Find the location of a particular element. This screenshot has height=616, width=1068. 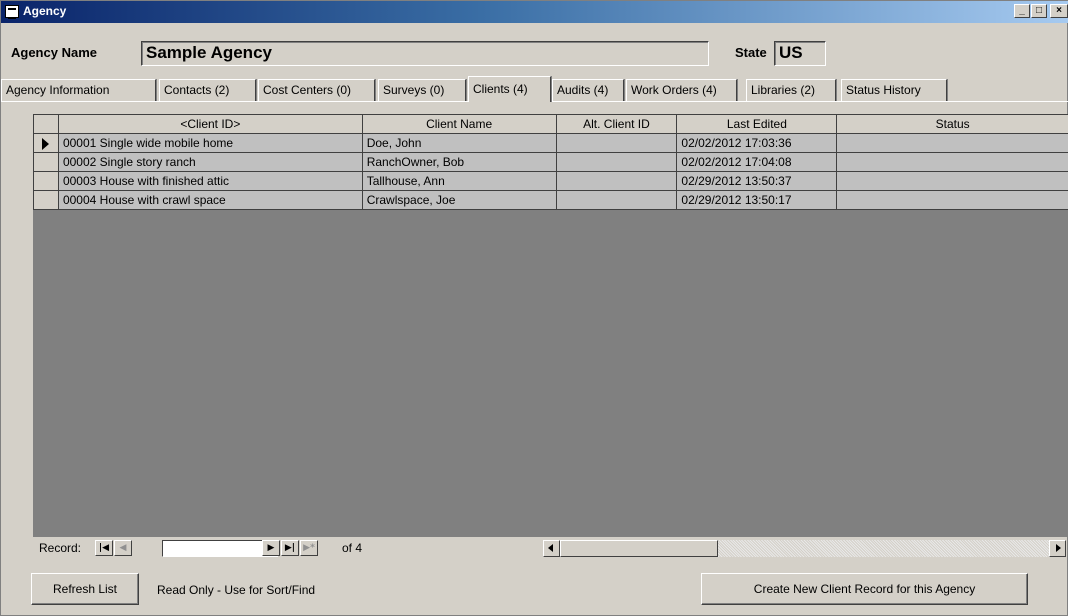

tab-clients: Clients (4) is located at coordinates (509, 89).